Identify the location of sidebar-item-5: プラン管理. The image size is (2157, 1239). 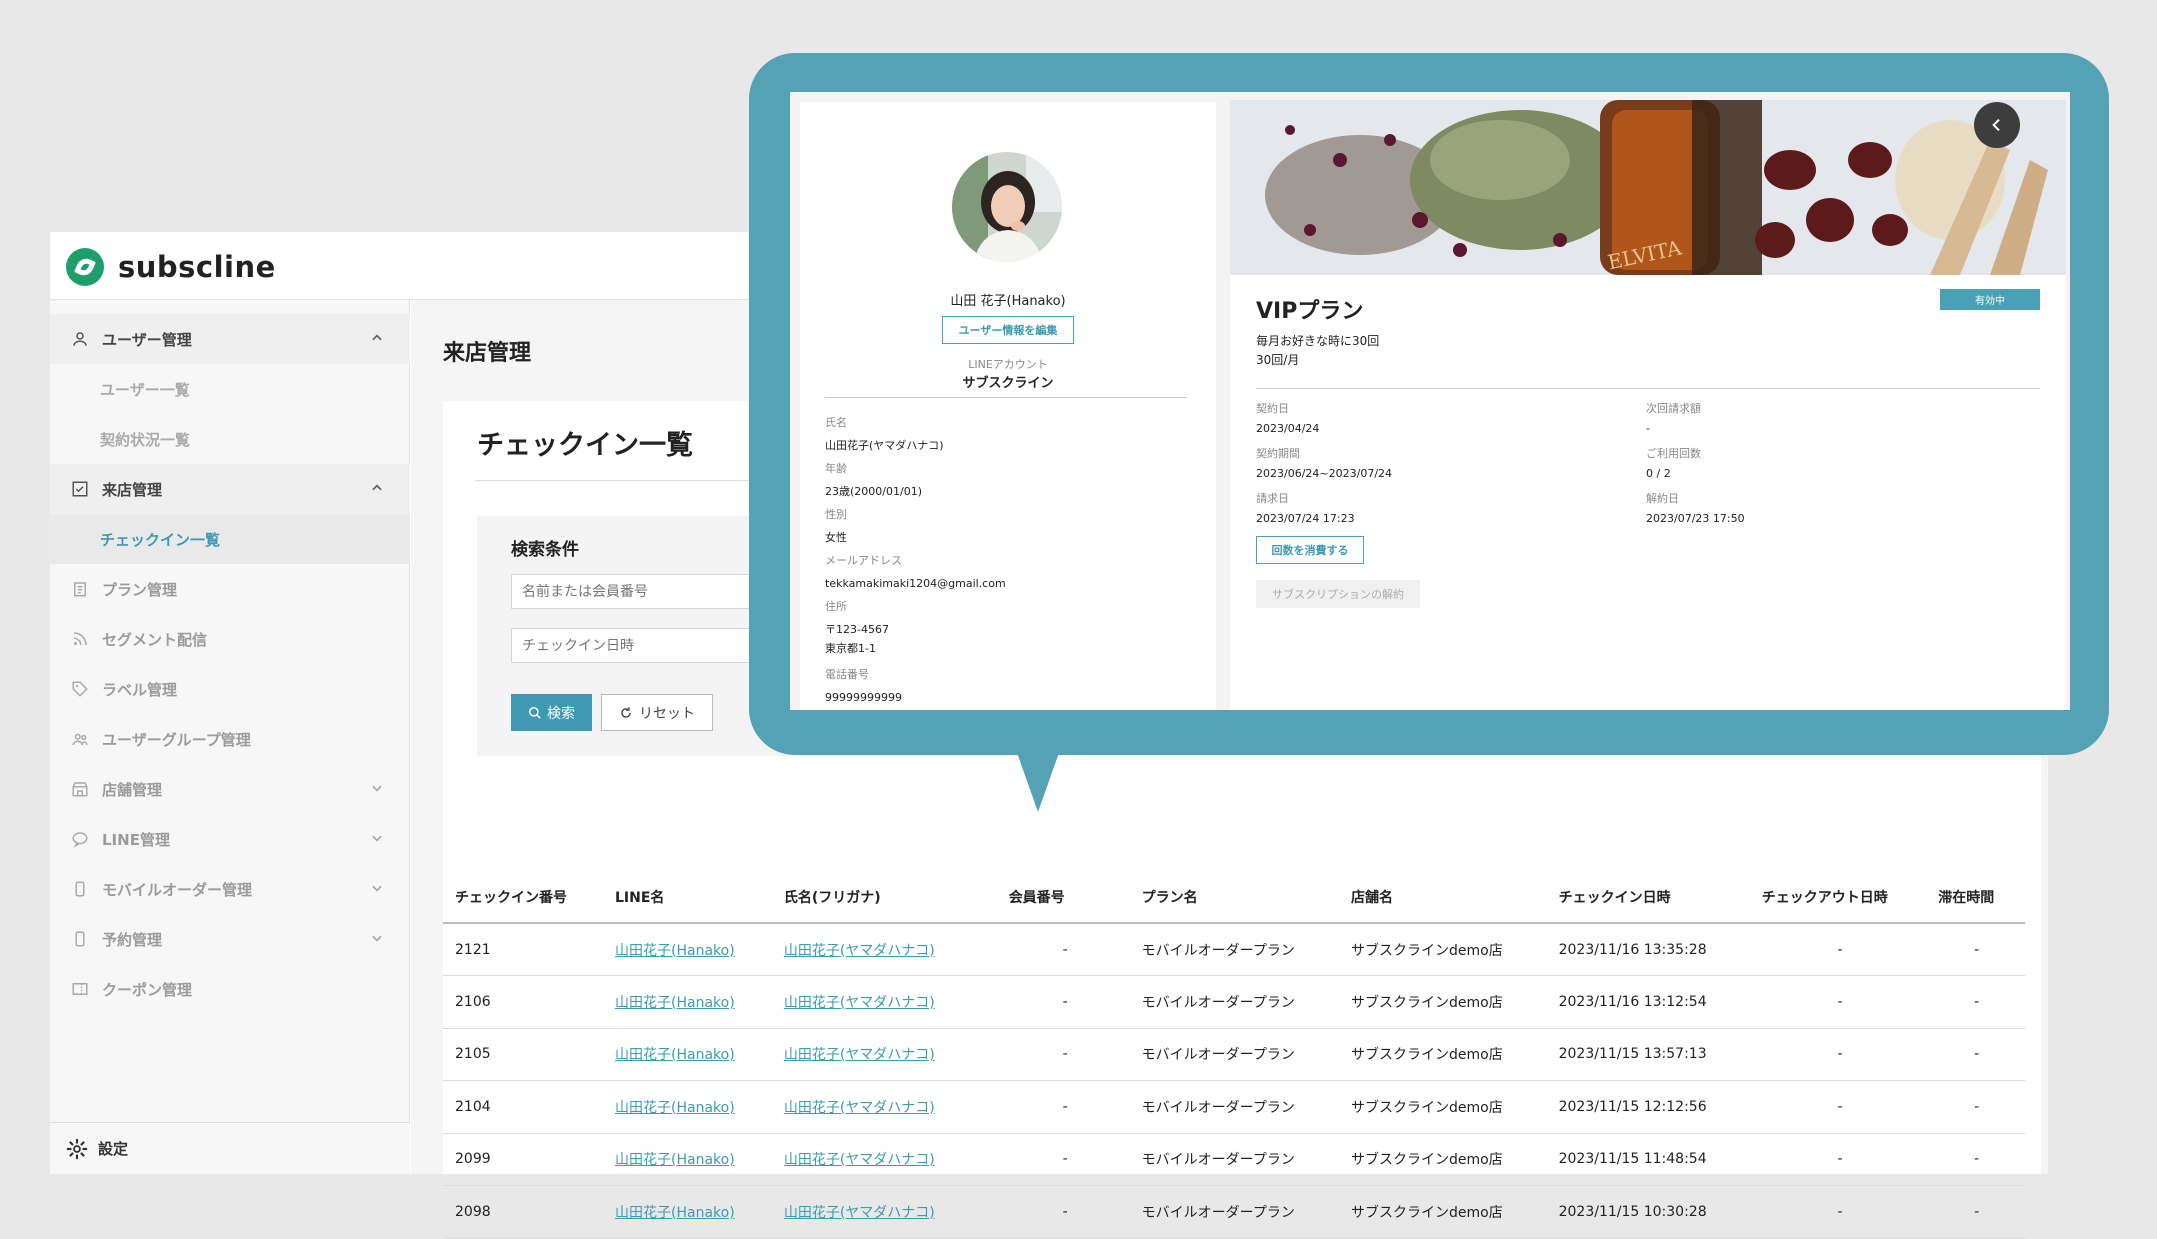
(230, 589).